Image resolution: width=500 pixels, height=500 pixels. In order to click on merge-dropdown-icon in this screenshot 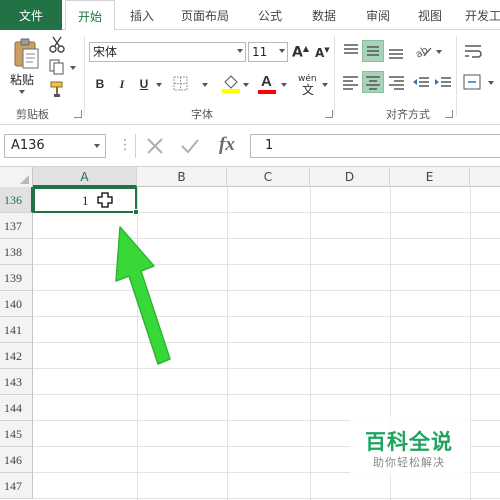, I will do `click(491, 83)`.